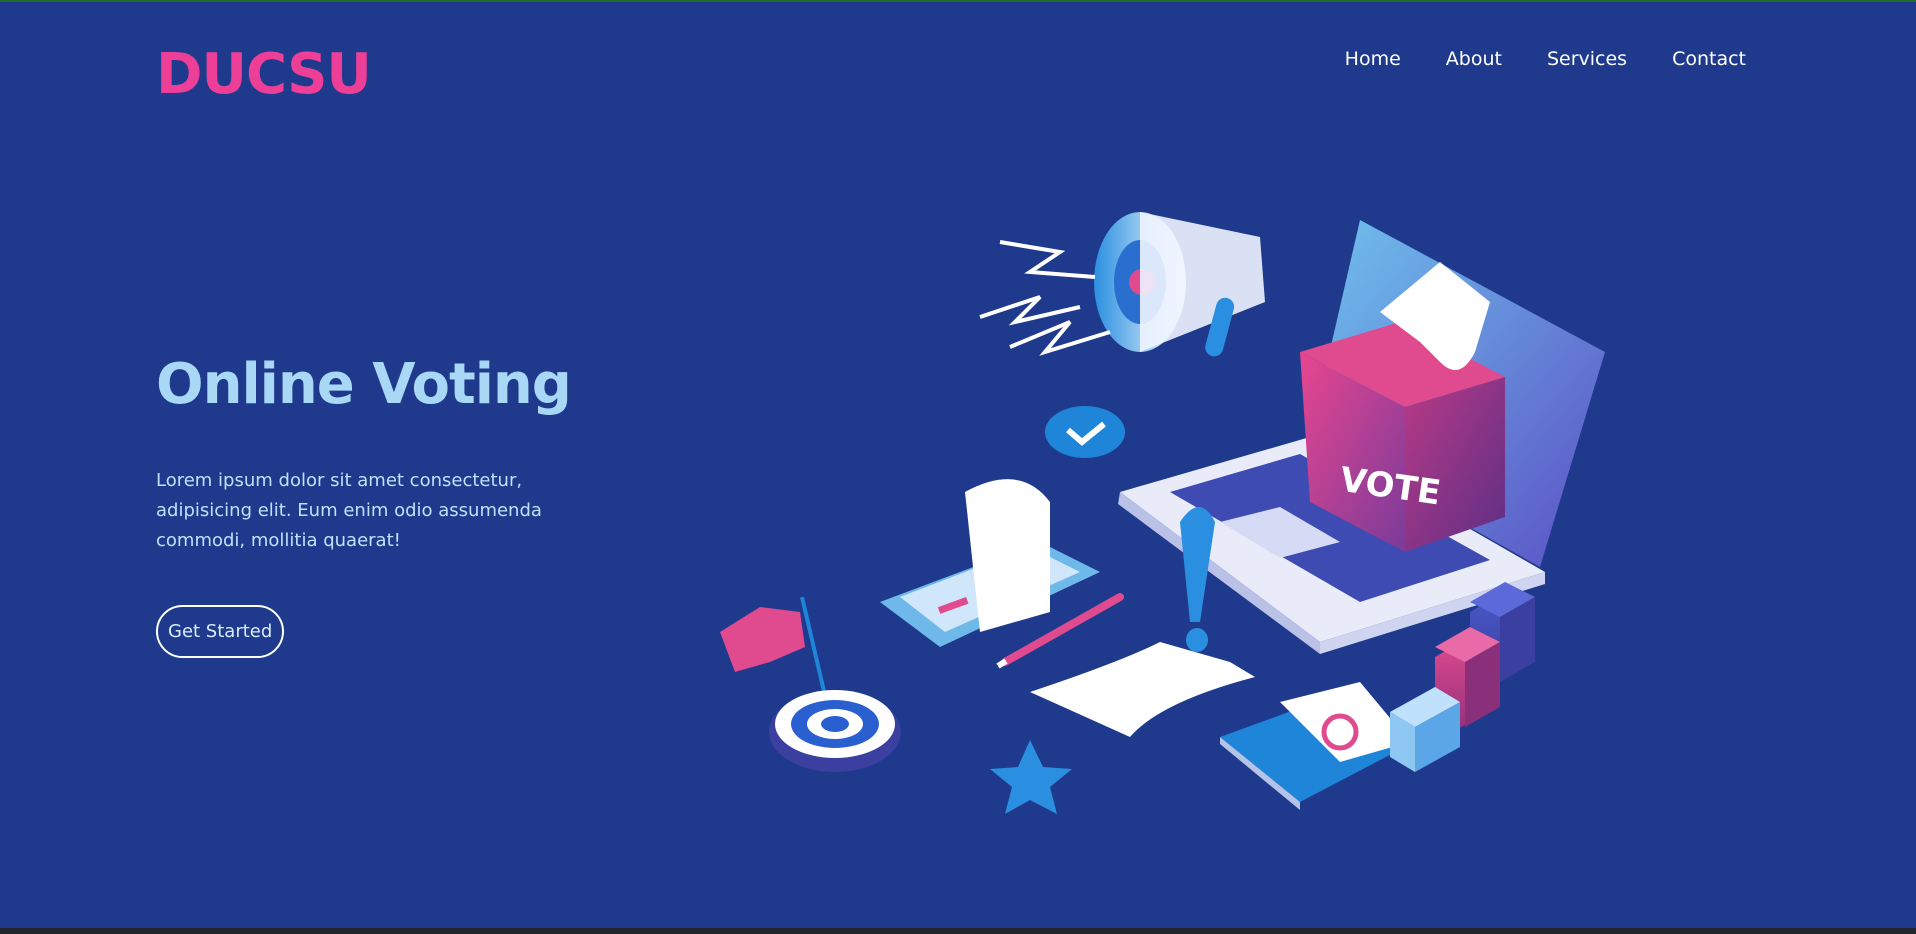 The width and height of the screenshot is (1916, 934). I want to click on ballot-paper-icon, so click(1142, 689).